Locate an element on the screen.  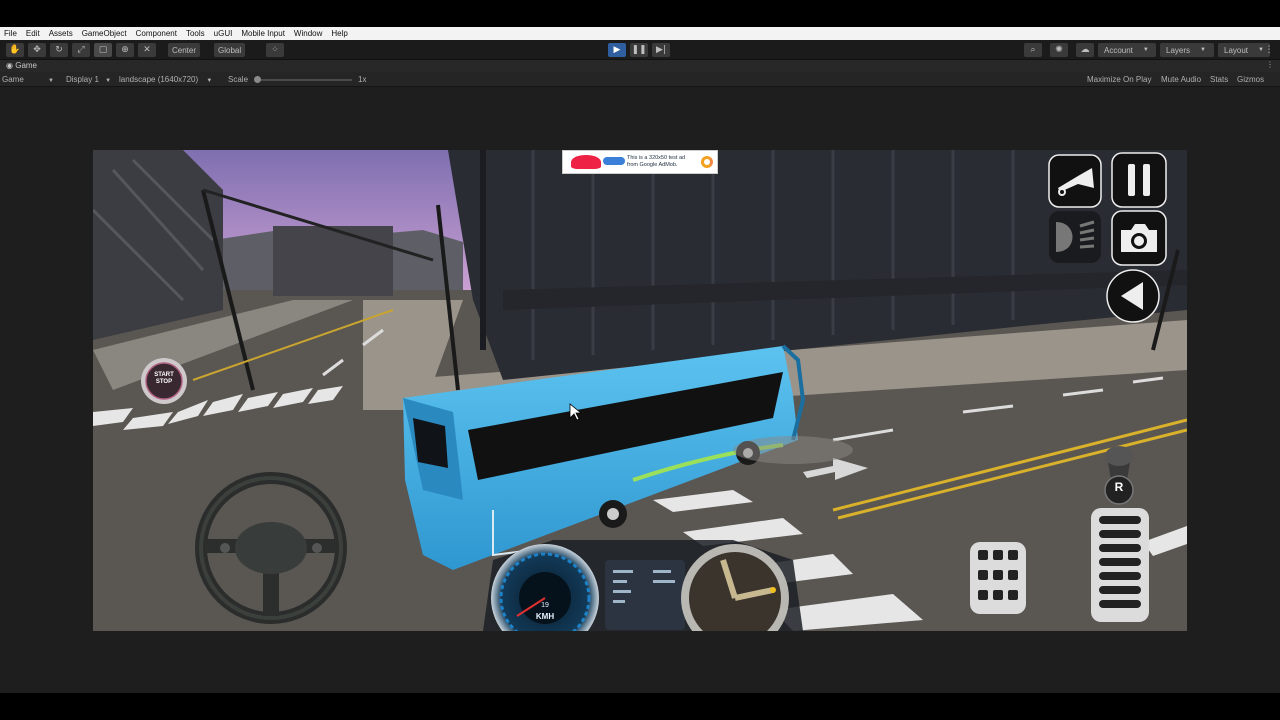
layers-label: Layers is located at coordinates (1178, 50).